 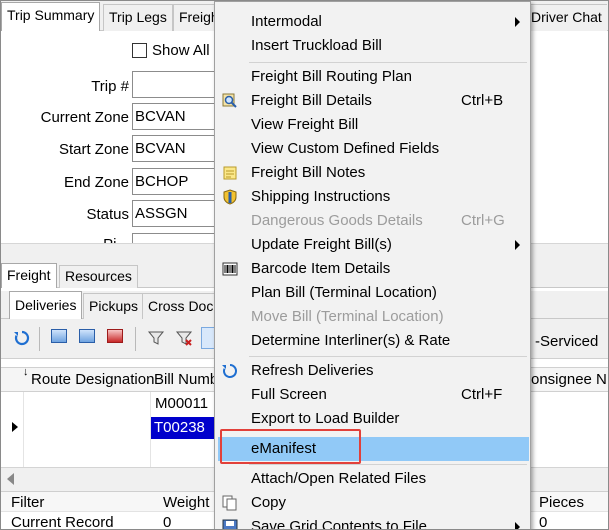 What do you see at coordinates (107, 214) in the screenshot?
I see `status-label: Status` at bounding box center [107, 214].